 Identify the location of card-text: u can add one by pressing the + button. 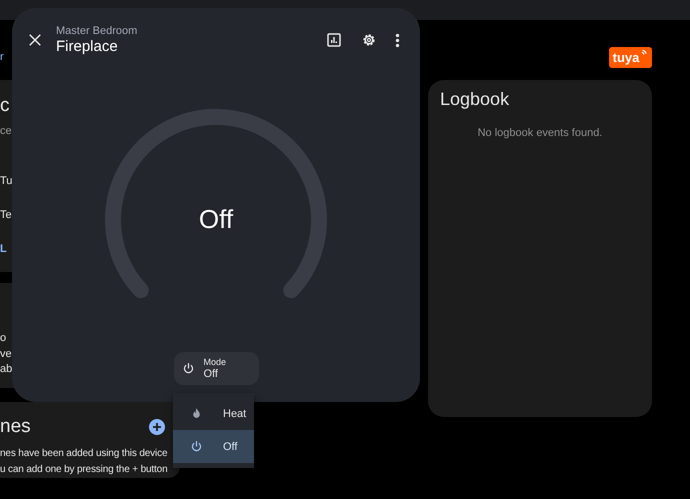
(84, 470).